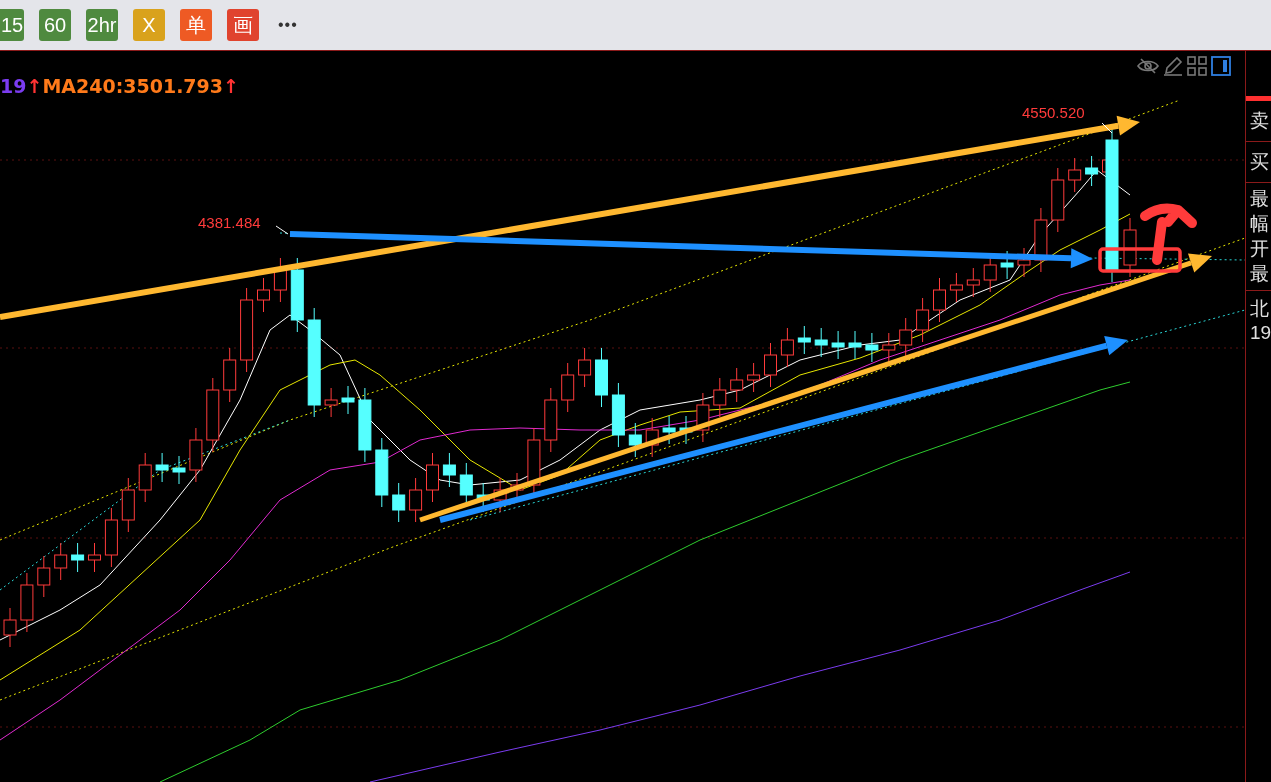  I want to click on toolbar-button: 2hr, so click(102, 25).